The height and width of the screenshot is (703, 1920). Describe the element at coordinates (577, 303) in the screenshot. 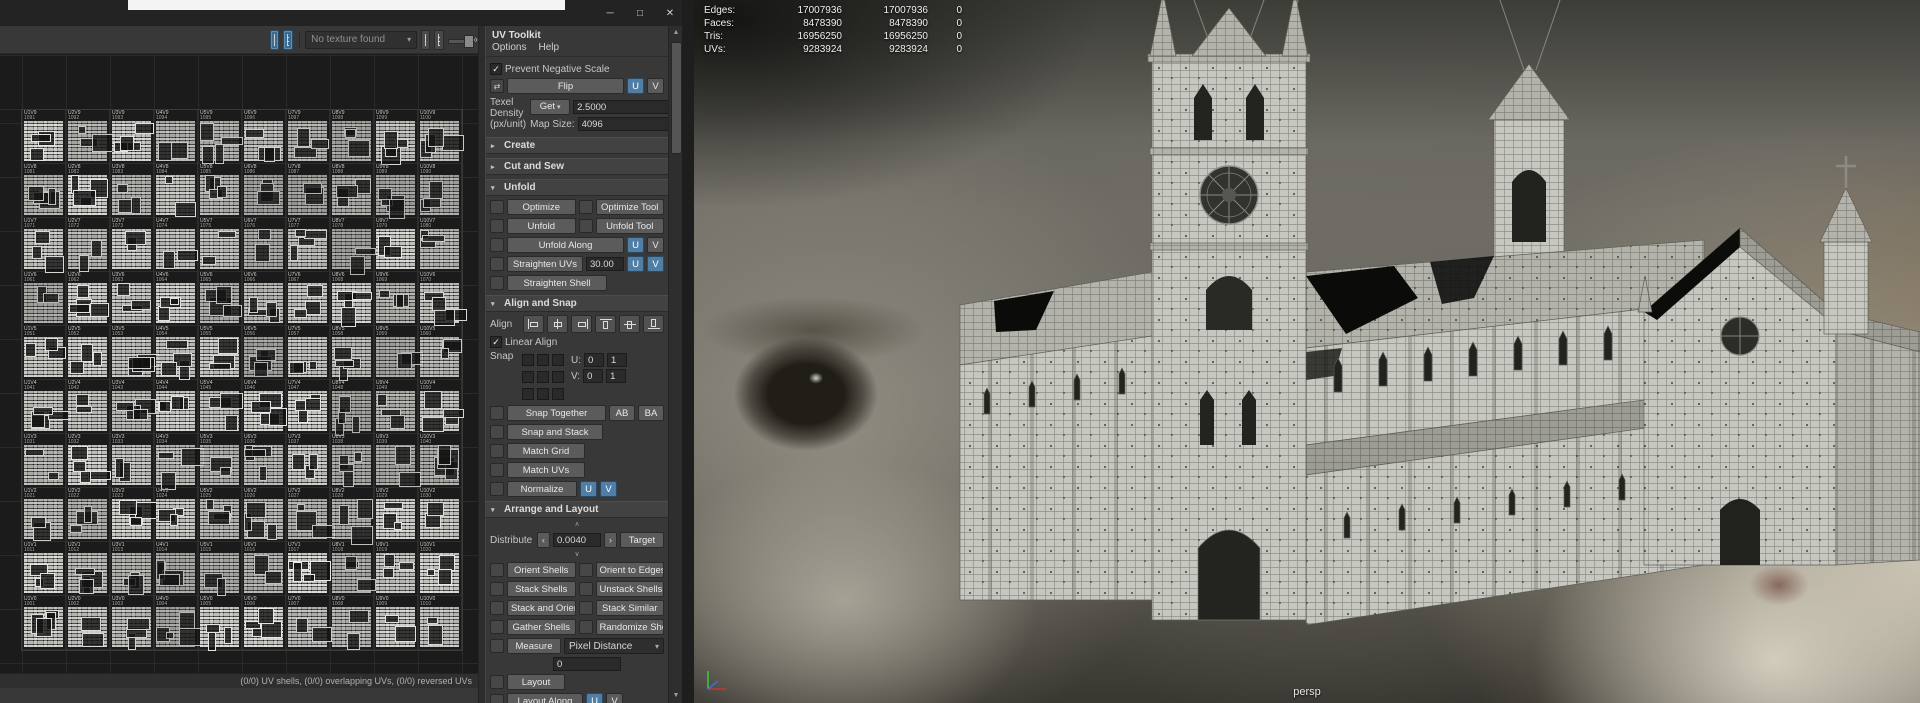

I see `section-align-and-snap: ▾ Align and Snap` at that location.